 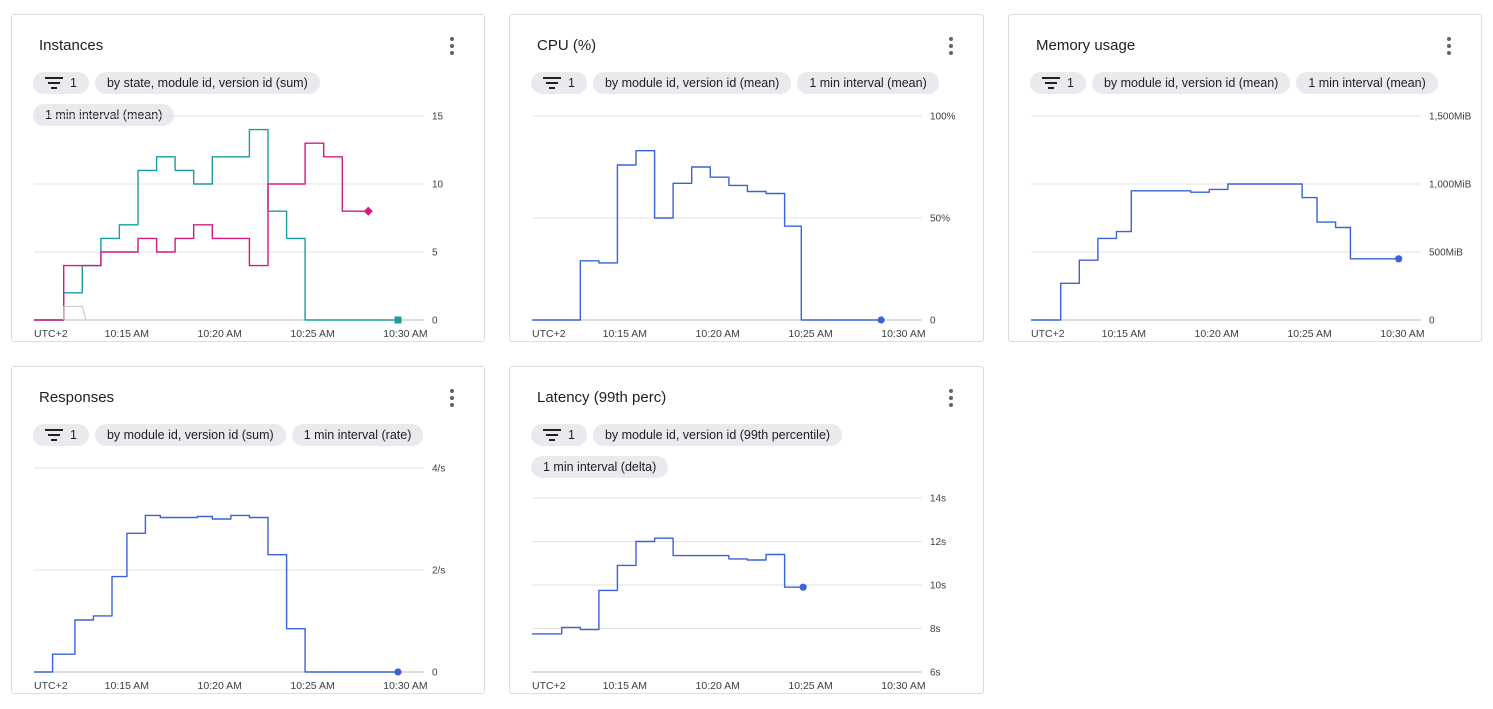 What do you see at coordinates (602, 397) in the screenshot?
I see `card-title: Latency (99th perc)` at bounding box center [602, 397].